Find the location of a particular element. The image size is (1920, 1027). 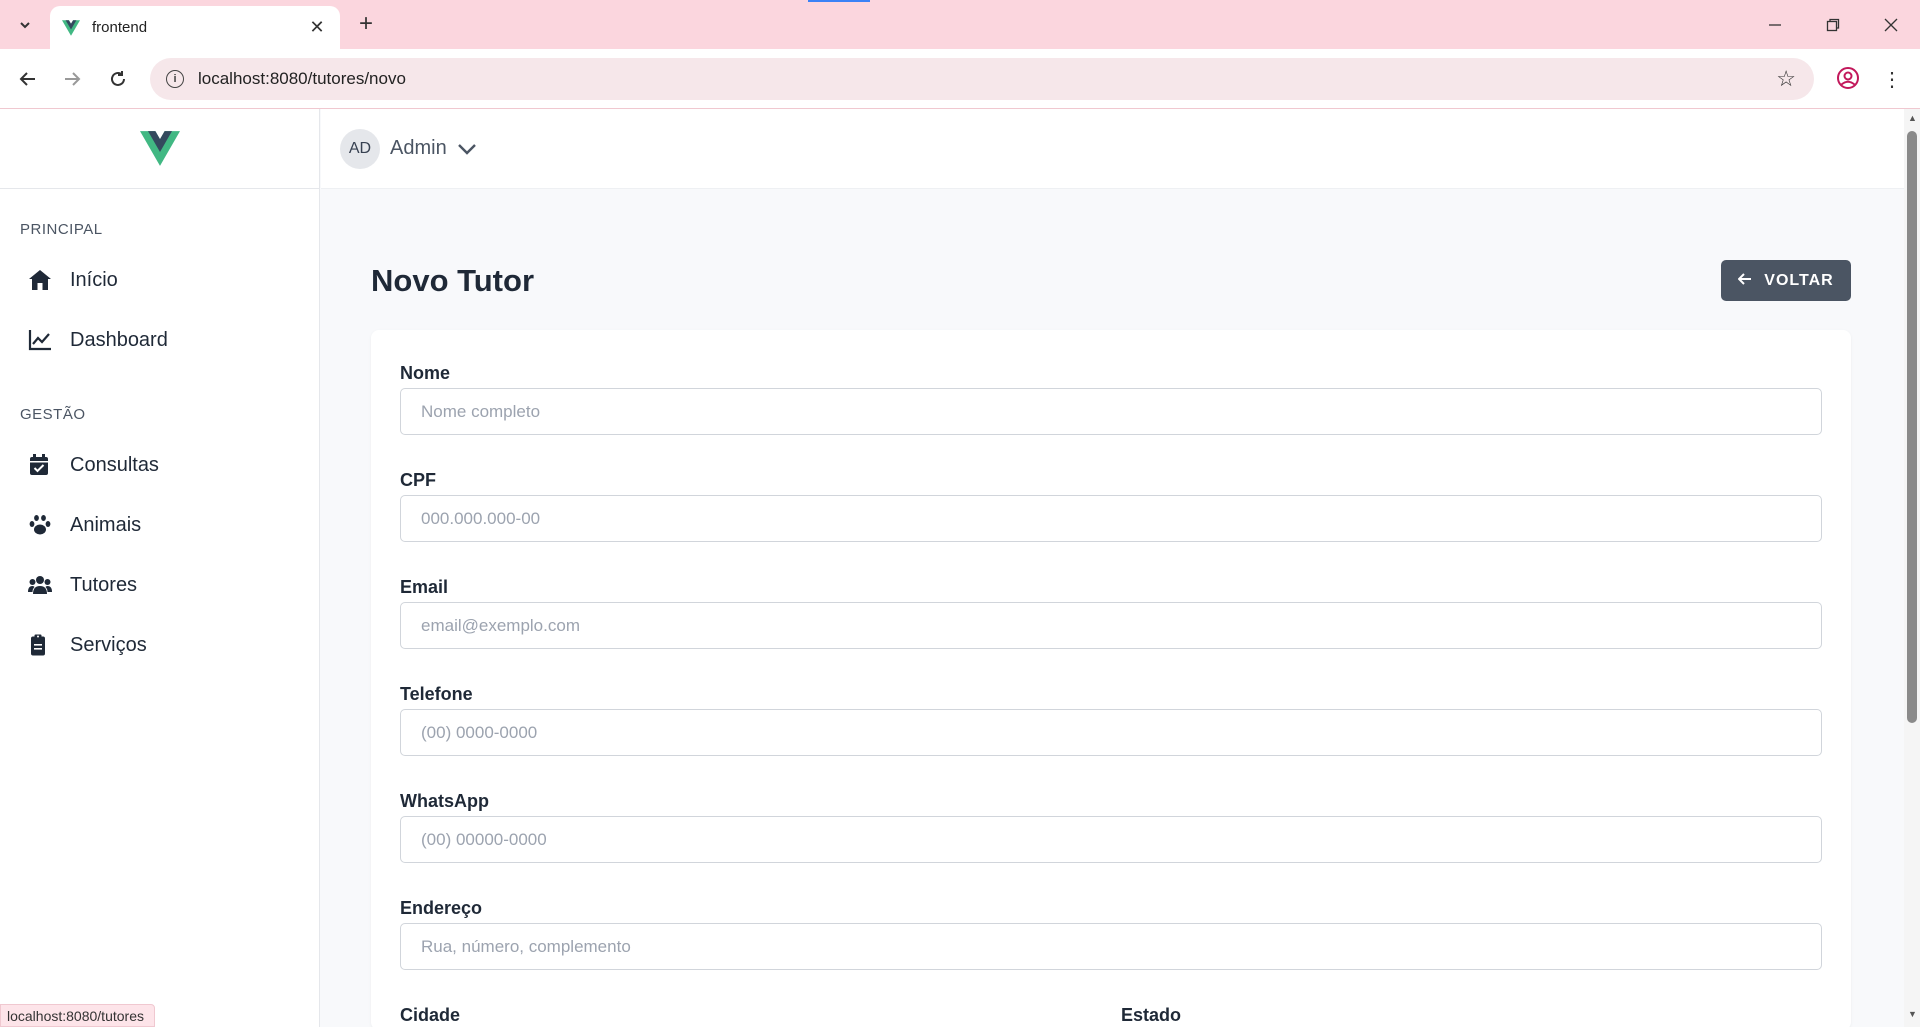

info-icon: i is located at coordinates (175, 79).